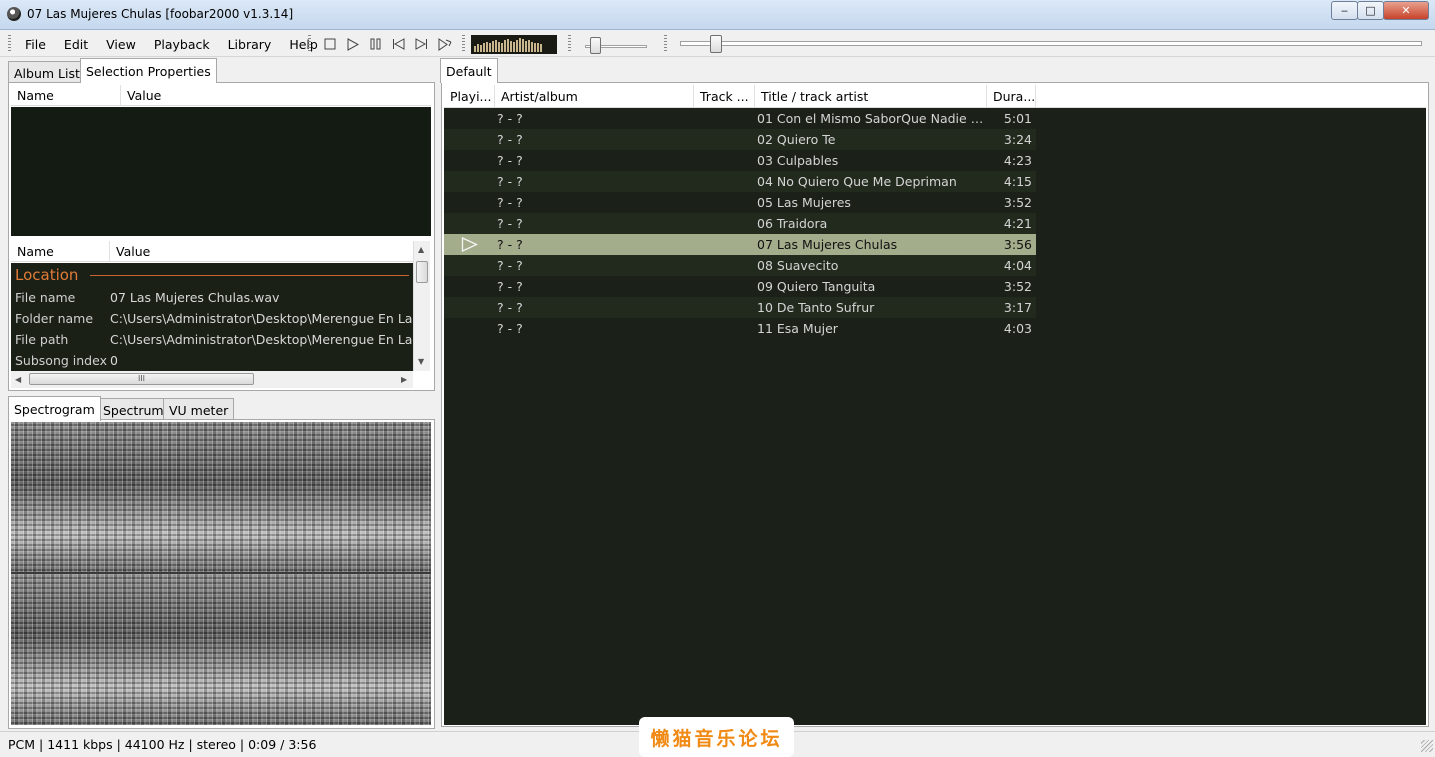  Describe the element at coordinates (404, 379) in the screenshot. I see `scroll-right-icon: ▶` at that location.